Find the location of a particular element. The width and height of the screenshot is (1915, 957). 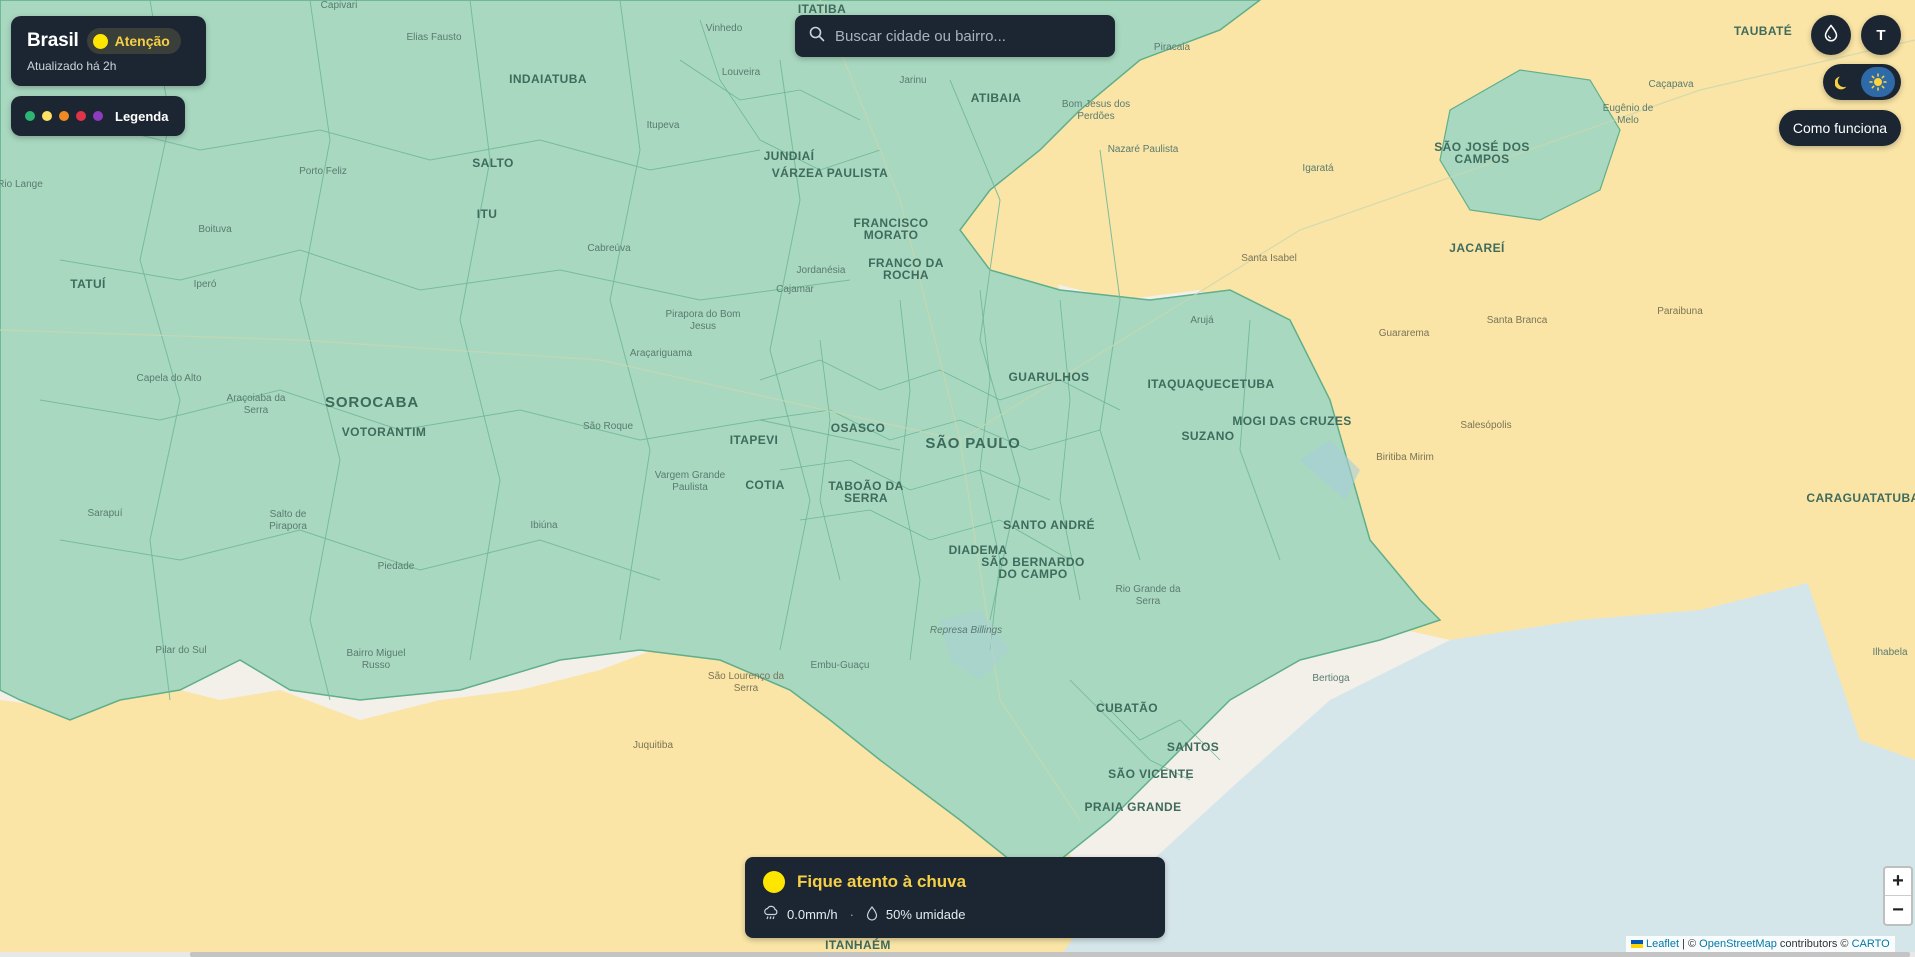

map-label: Sarapuí is located at coordinates (105, 513).